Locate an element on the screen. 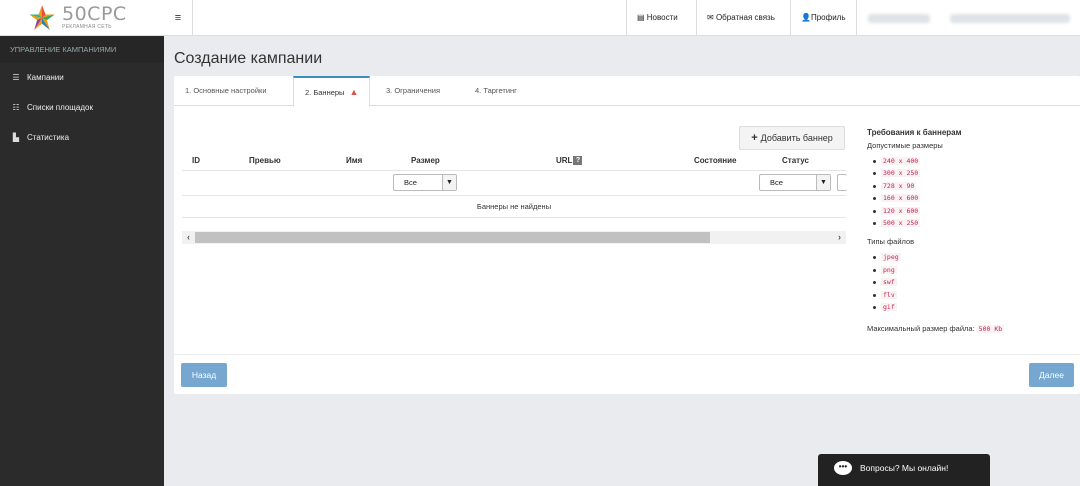  sizes-label: Допустимые размеры is located at coordinates (905, 145).